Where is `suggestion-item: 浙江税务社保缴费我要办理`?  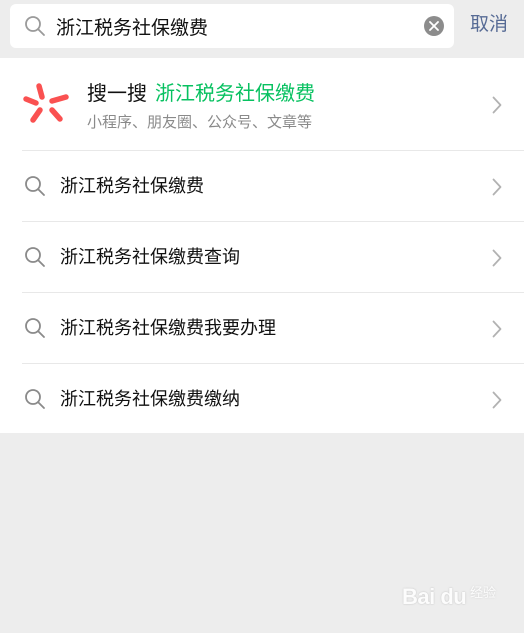 suggestion-item: 浙江税务社保缴费我要办理 is located at coordinates (262, 328).